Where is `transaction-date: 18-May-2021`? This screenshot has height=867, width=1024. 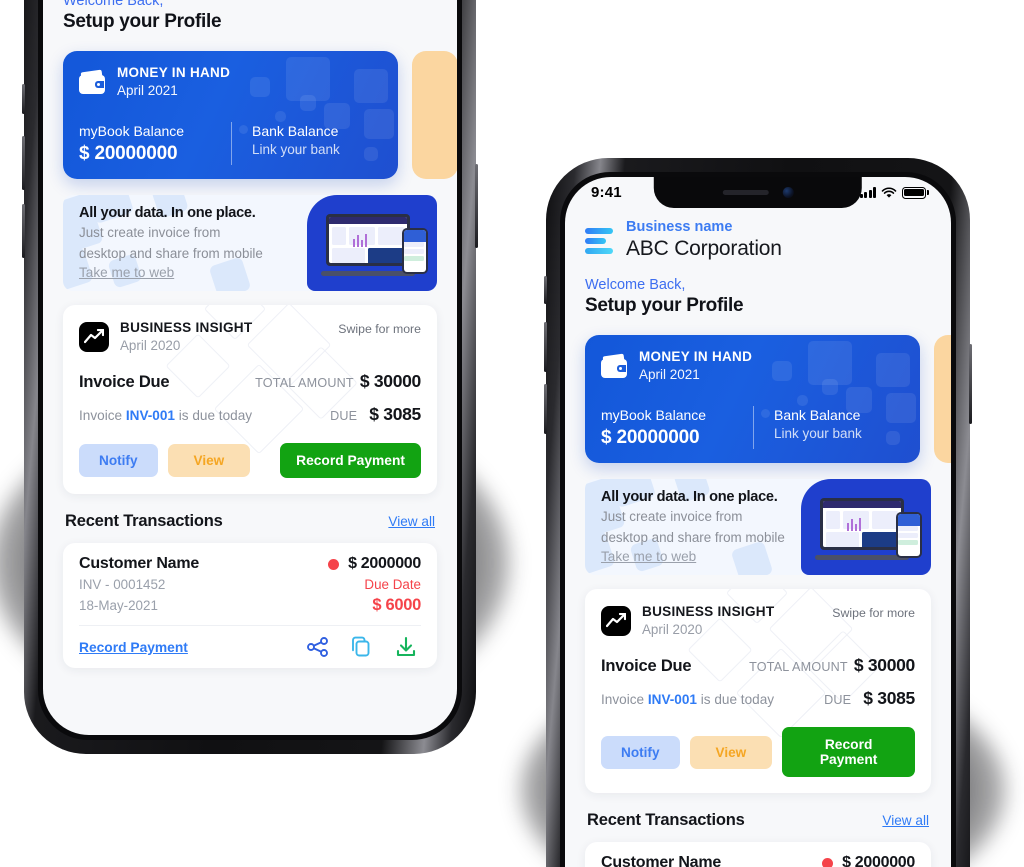 transaction-date: 18-May-2021 is located at coordinates (118, 606).